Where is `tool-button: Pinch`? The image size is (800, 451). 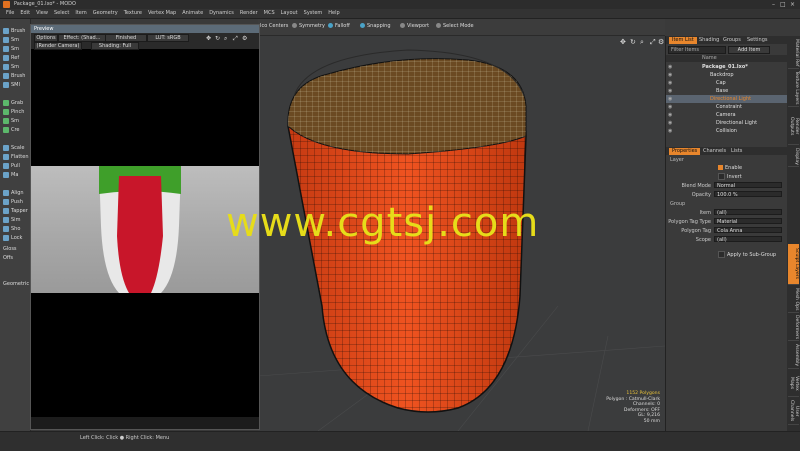 tool-button: Pinch is located at coordinates (15, 112).